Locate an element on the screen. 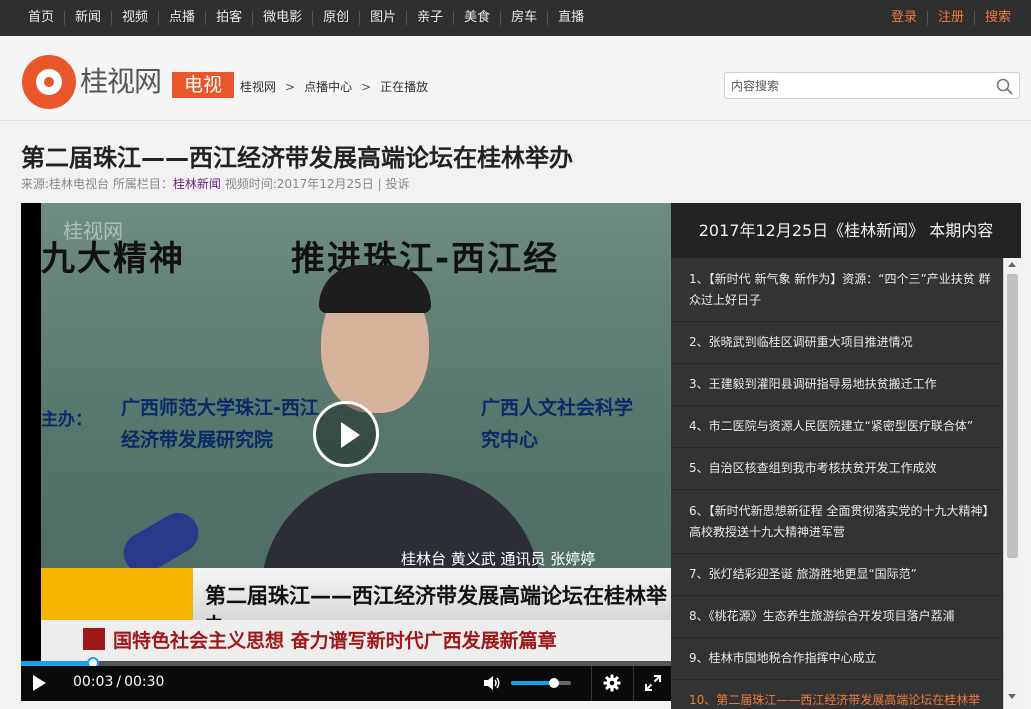 The height and width of the screenshot is (709, 1031). meta-column-link: 桂林新闻 is located at coordinates (197, 184).